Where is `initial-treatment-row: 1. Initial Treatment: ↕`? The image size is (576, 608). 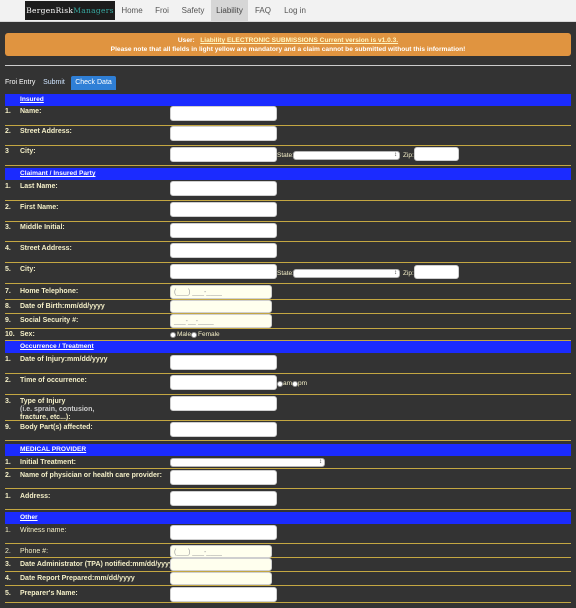
initial-treatment-row: 1. Initial Treatment: ↕ is located at coordinates (288, 462).